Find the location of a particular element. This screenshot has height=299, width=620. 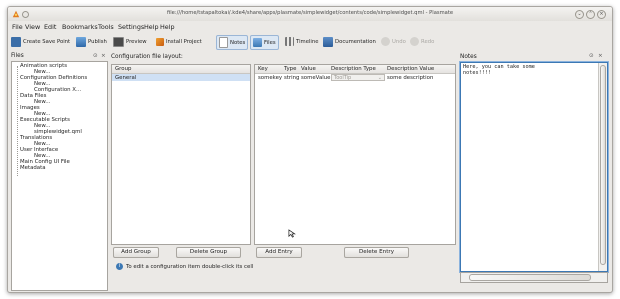

files-dock-title: Files is located at coordinates (17, 56).